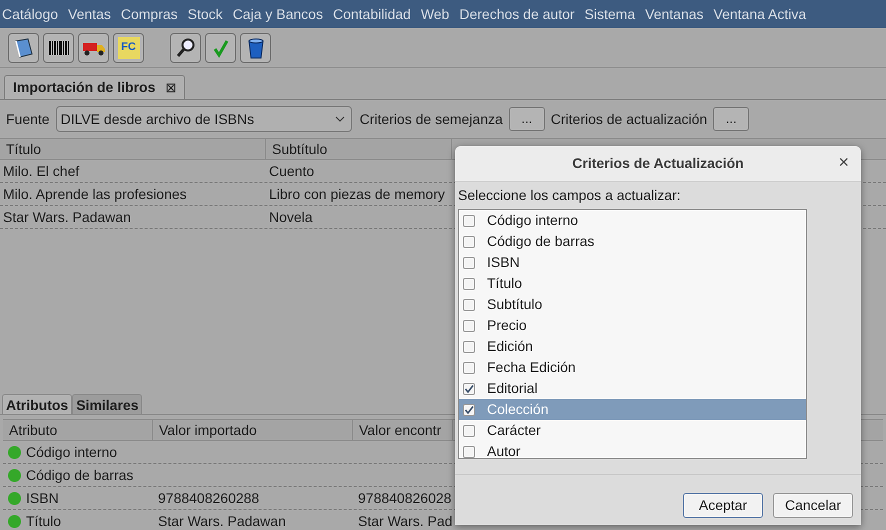  What do you see at coordinates (359, 149) in the screenshot?
I see `column-header: Subtítulo` at bounding box center [359, 149].